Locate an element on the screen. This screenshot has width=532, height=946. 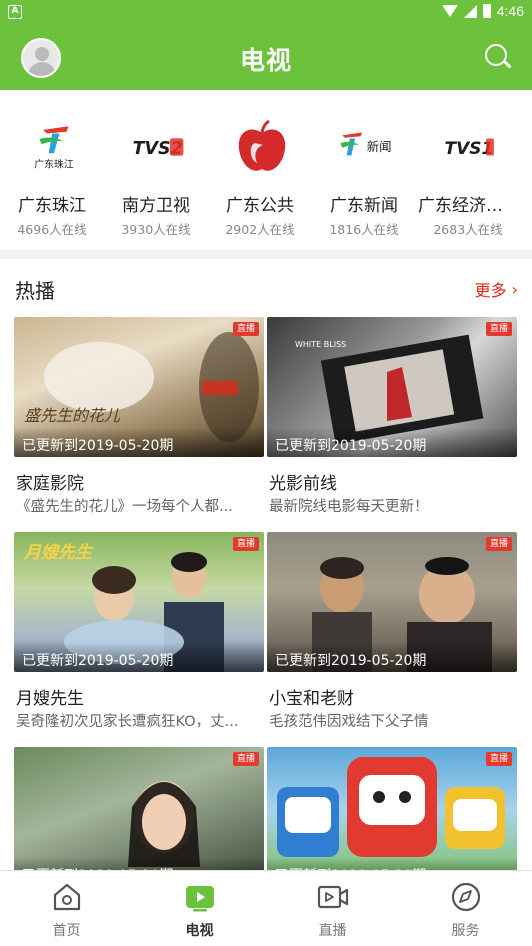
svg-text: TVS1 is located at coordinates (469, 149).